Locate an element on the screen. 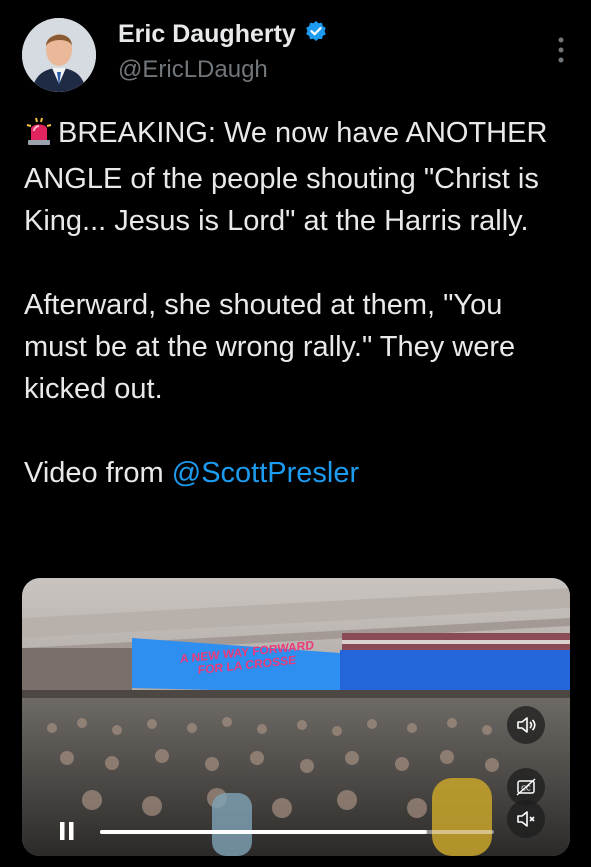  more-options-icon is located at coordinates (561, 50).